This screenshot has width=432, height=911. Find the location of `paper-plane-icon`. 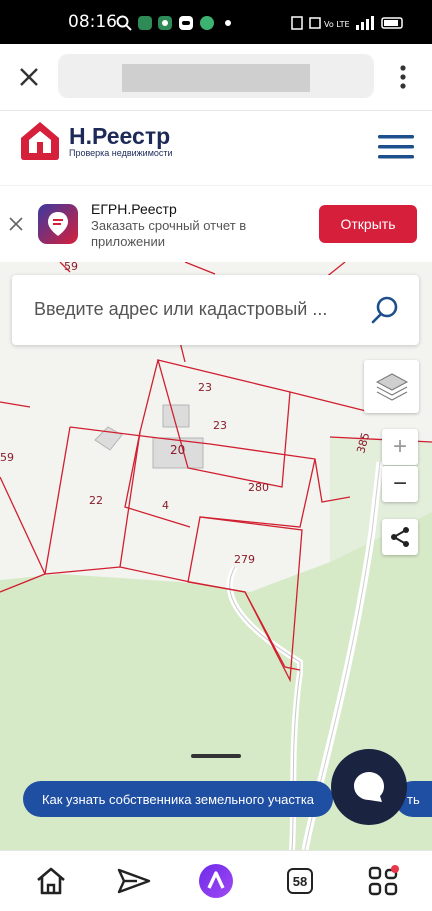

paper-plane-icon is located at coordinates (134, 881).